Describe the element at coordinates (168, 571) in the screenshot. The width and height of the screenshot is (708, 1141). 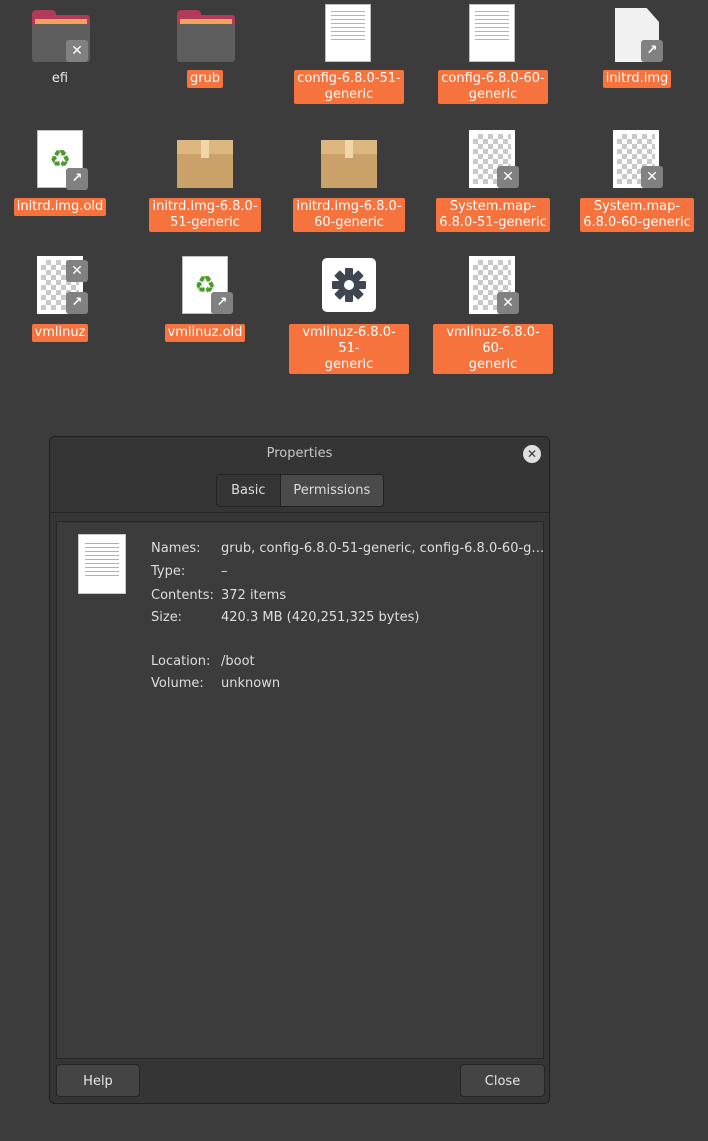
I see `prop-key: Type:` at that location.